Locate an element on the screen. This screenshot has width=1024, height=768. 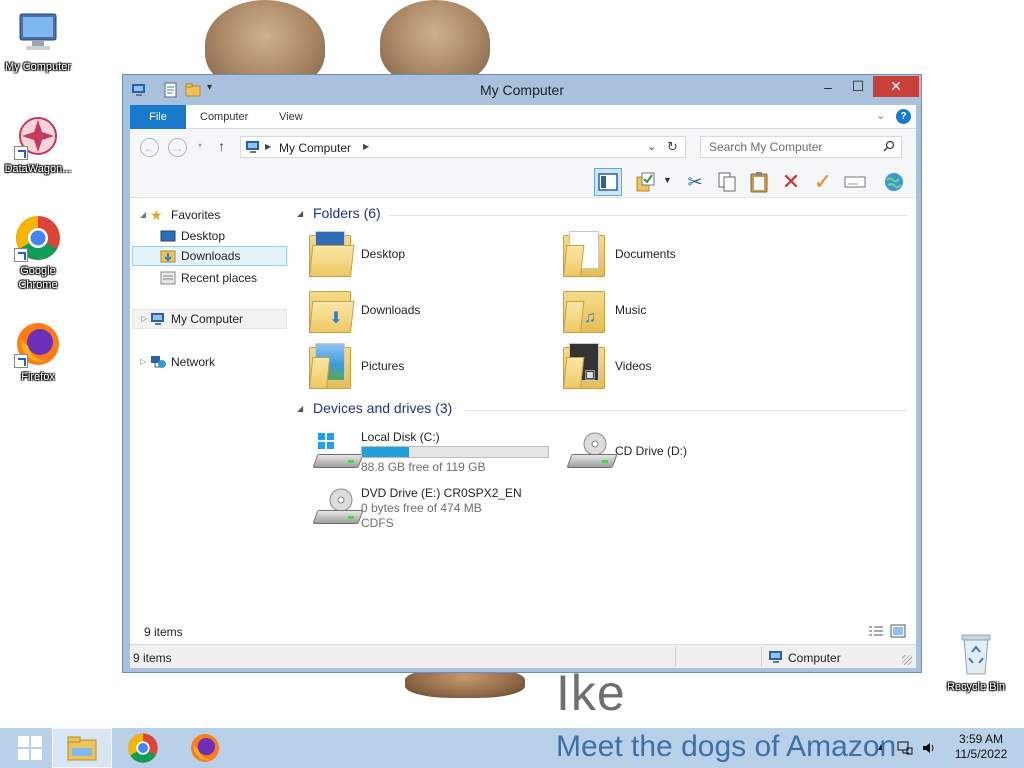
recycle-bin-icon is located at coordinates (976, 654).